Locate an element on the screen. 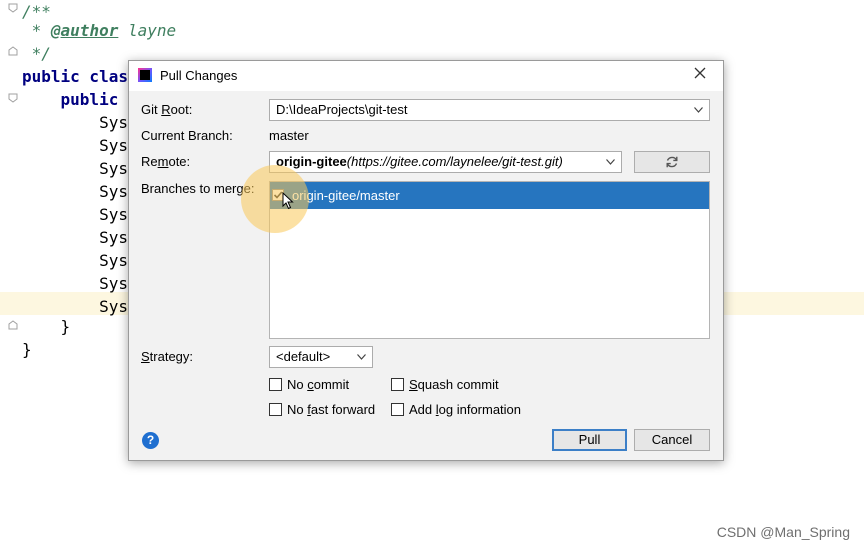  watermark: CSDN @Man_Spring is located at coordinates (783, 532).